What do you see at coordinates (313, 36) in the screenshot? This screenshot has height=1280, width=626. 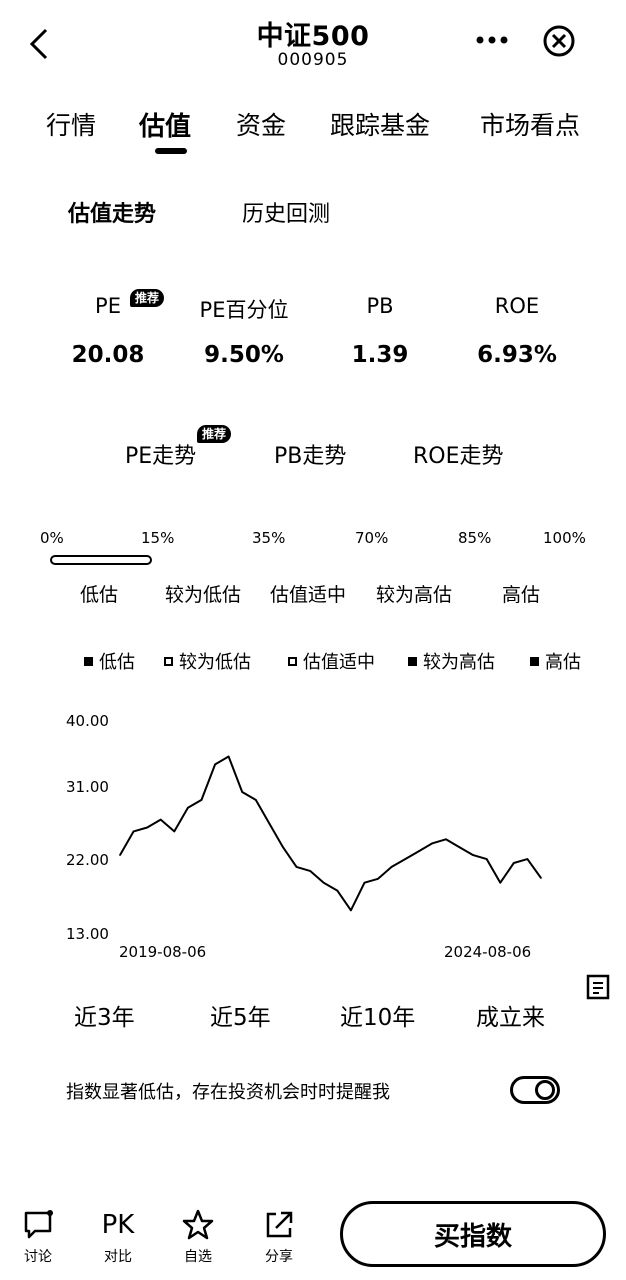 I see `page-title: 中证500` at bounding box center [313, 36].